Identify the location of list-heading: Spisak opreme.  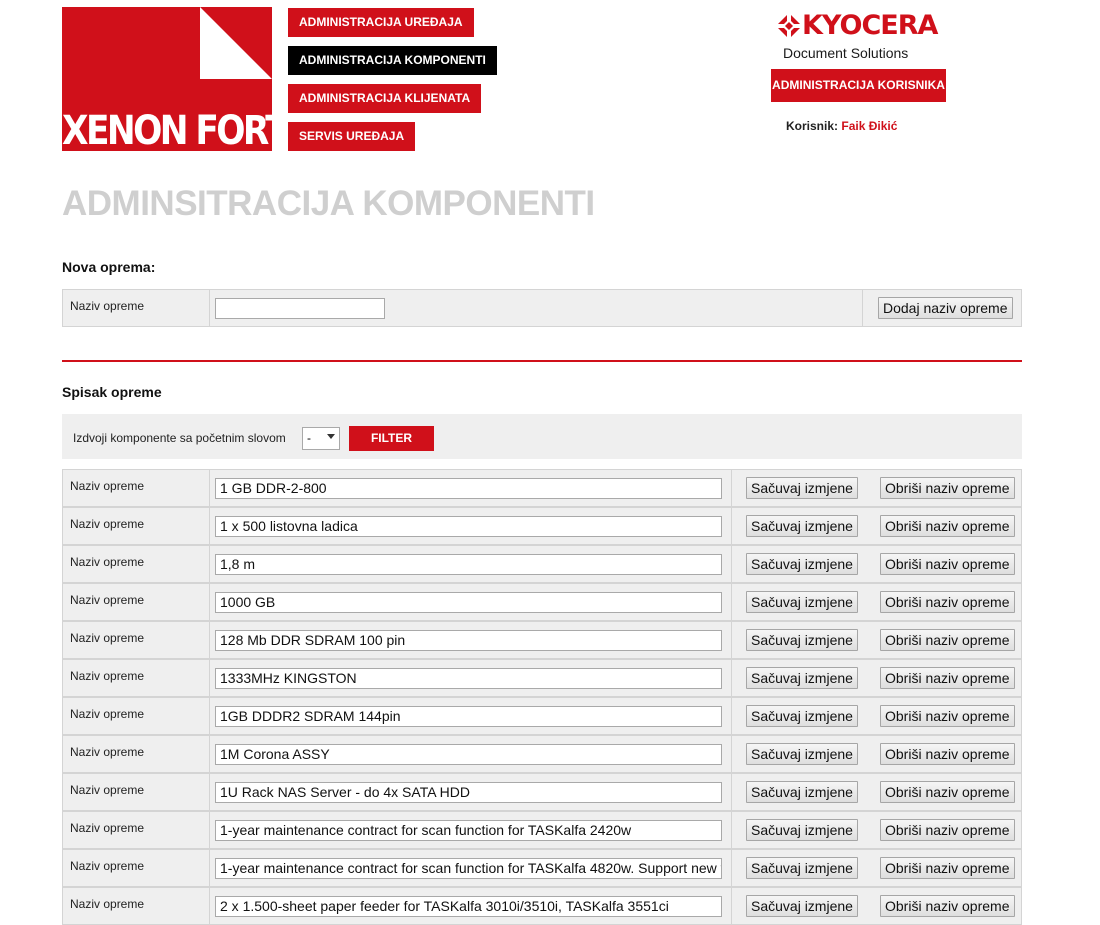
(112, 392).